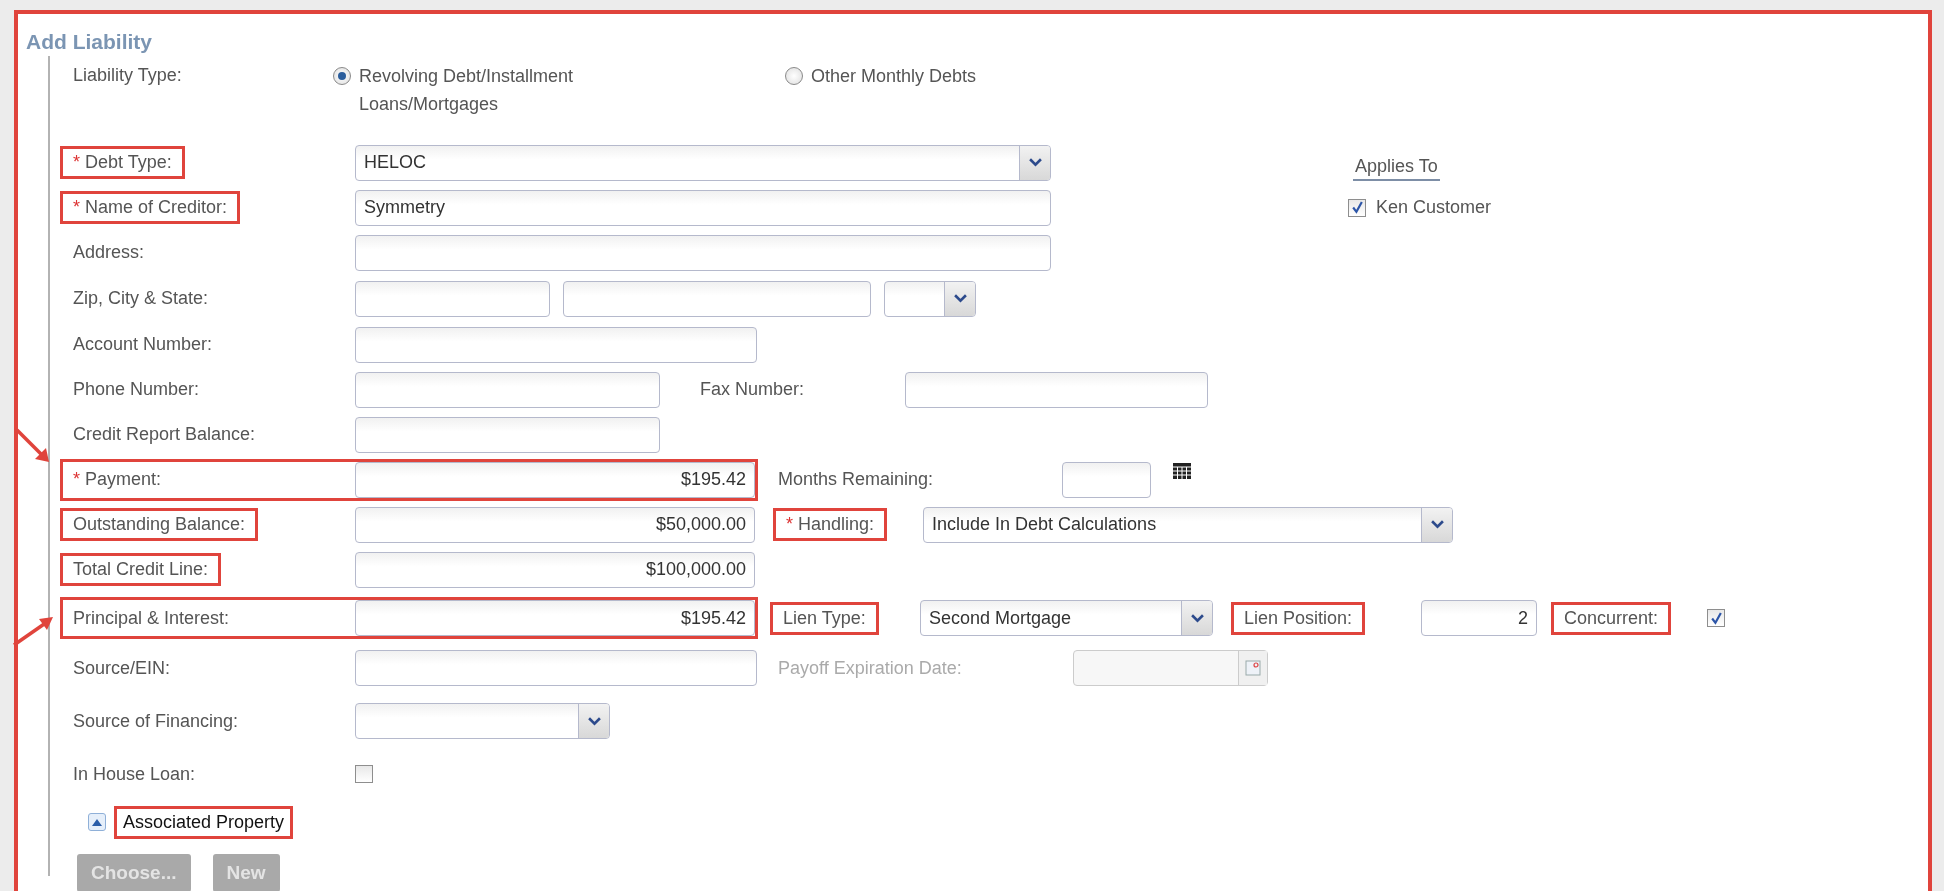 The height and width of the screenshot is (891, 1944). Describe the element at coordinates (122, 668) in the screenshot. I see `field-label: Source/EIN:` at that location.